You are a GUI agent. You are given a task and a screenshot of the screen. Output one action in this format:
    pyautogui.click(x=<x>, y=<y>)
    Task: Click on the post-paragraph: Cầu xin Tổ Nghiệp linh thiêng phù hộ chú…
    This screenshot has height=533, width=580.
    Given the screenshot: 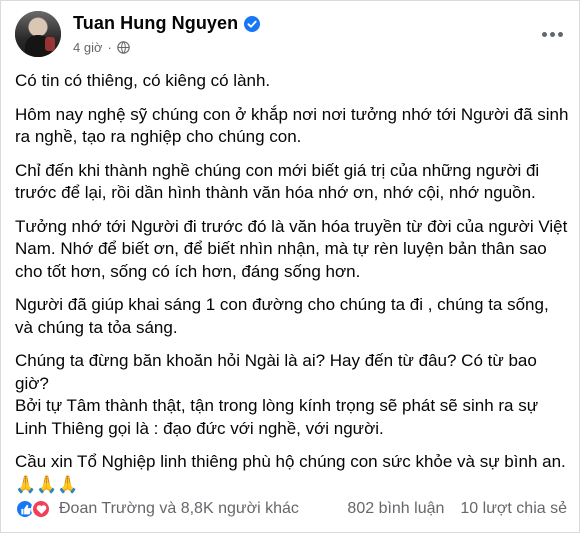 What is the action you would take?
    pyautogui.click(x=290, y=473)
    